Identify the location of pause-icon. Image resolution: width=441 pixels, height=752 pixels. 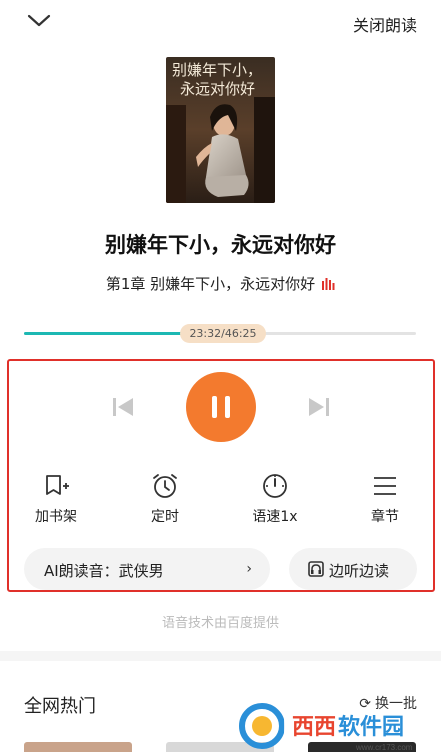
(214, 407).